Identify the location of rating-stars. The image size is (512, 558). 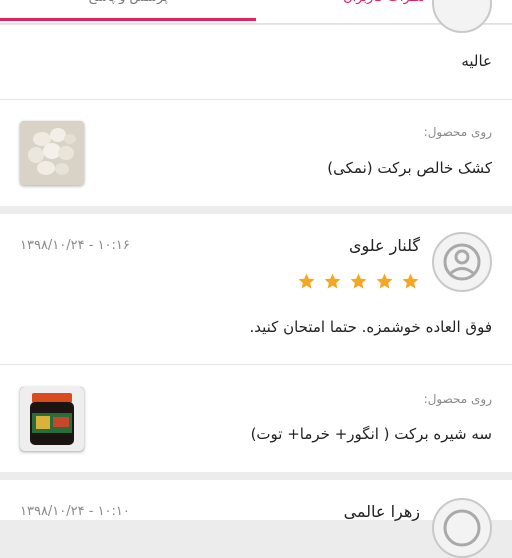
(357, 282).